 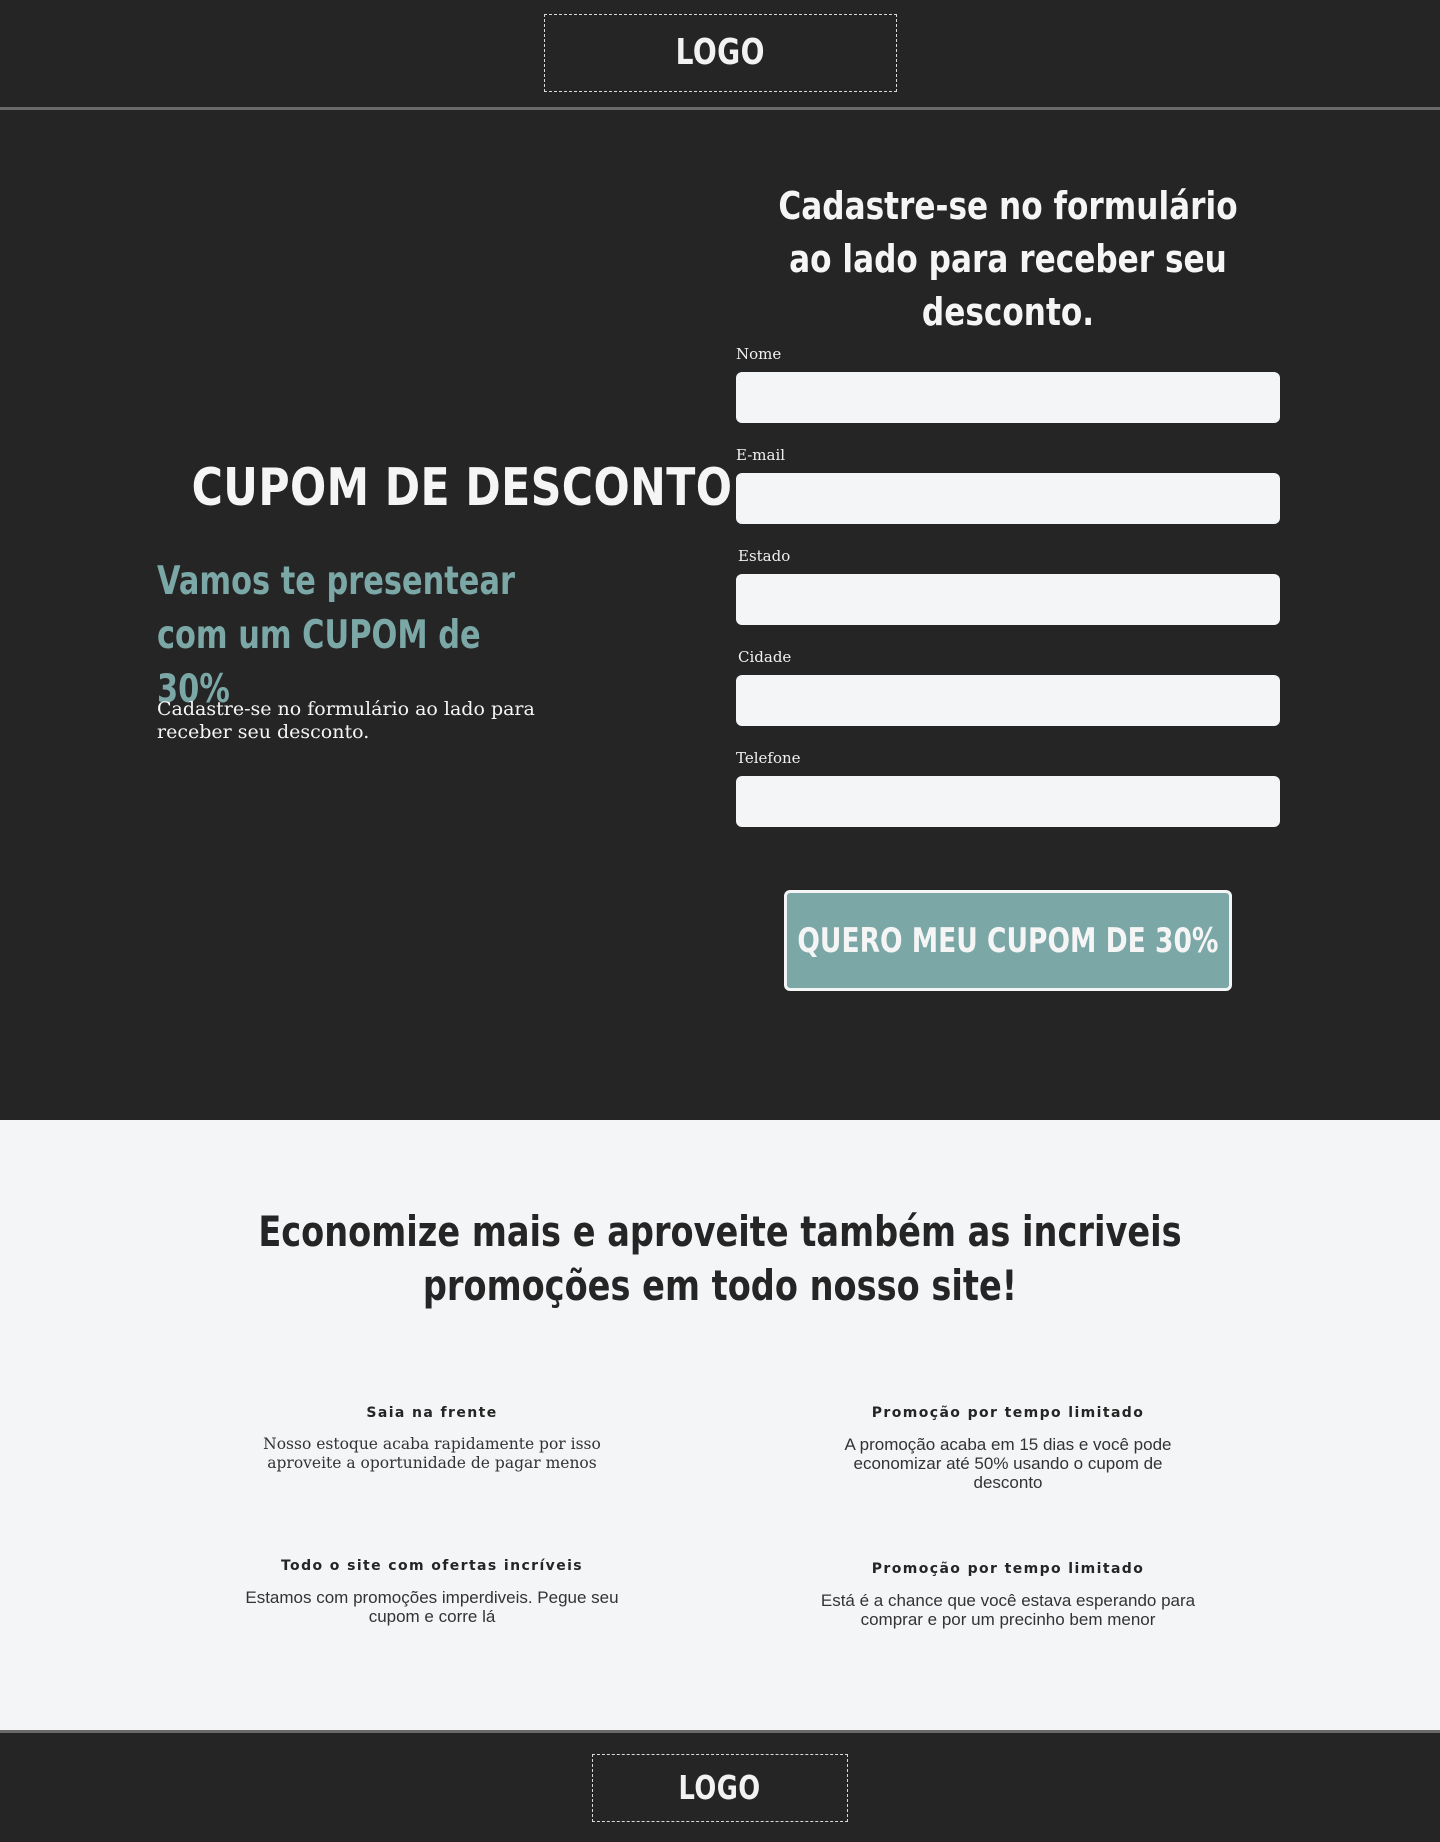 What do you see at coordinates (1008, 599) in the screenshot?
I see `state-input` at bounding box center [1008, 599].